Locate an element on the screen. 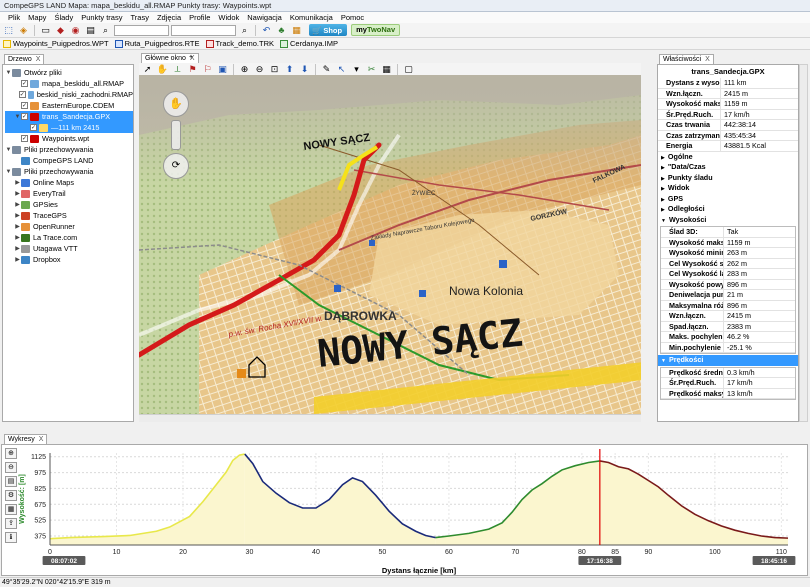 This screenshot has width=810, height=587. chart-export-icon: ⇪ is located at coordinates (11, 523).